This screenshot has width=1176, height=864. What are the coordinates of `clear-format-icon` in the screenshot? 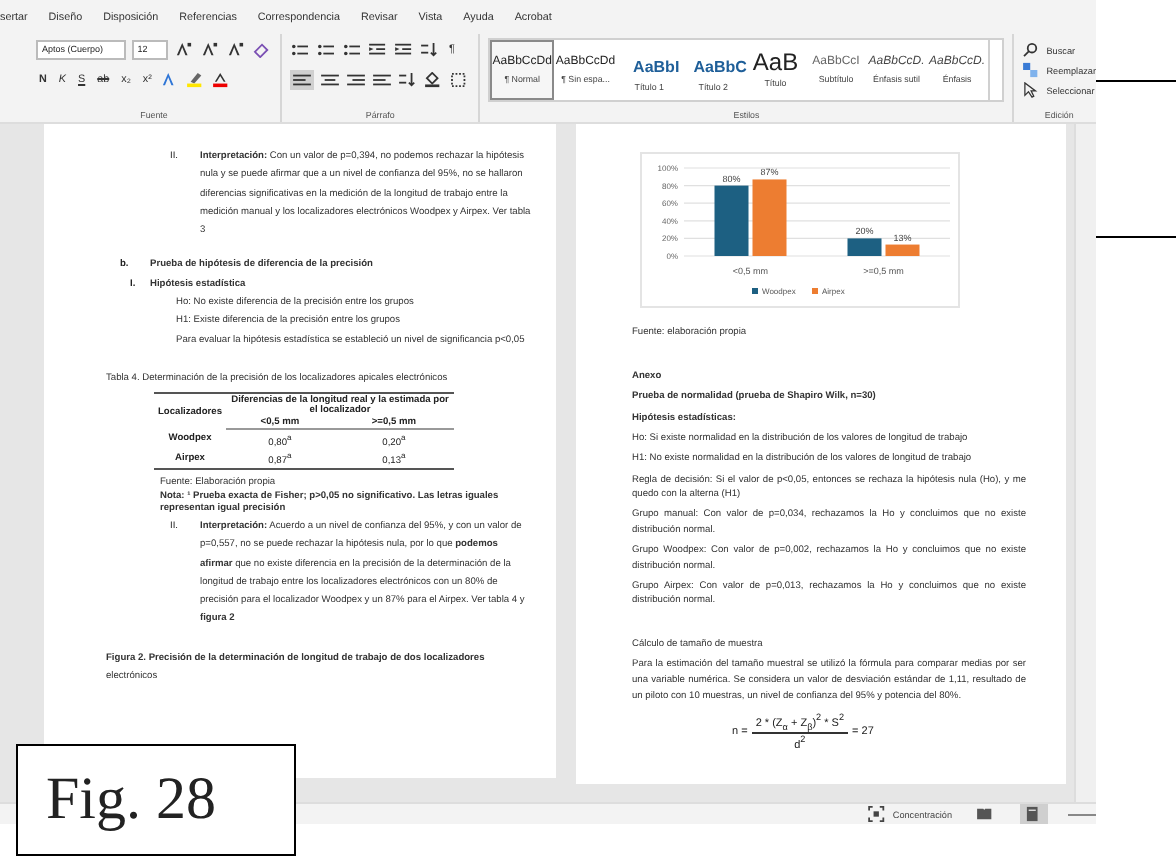 It's located at (262, 49).